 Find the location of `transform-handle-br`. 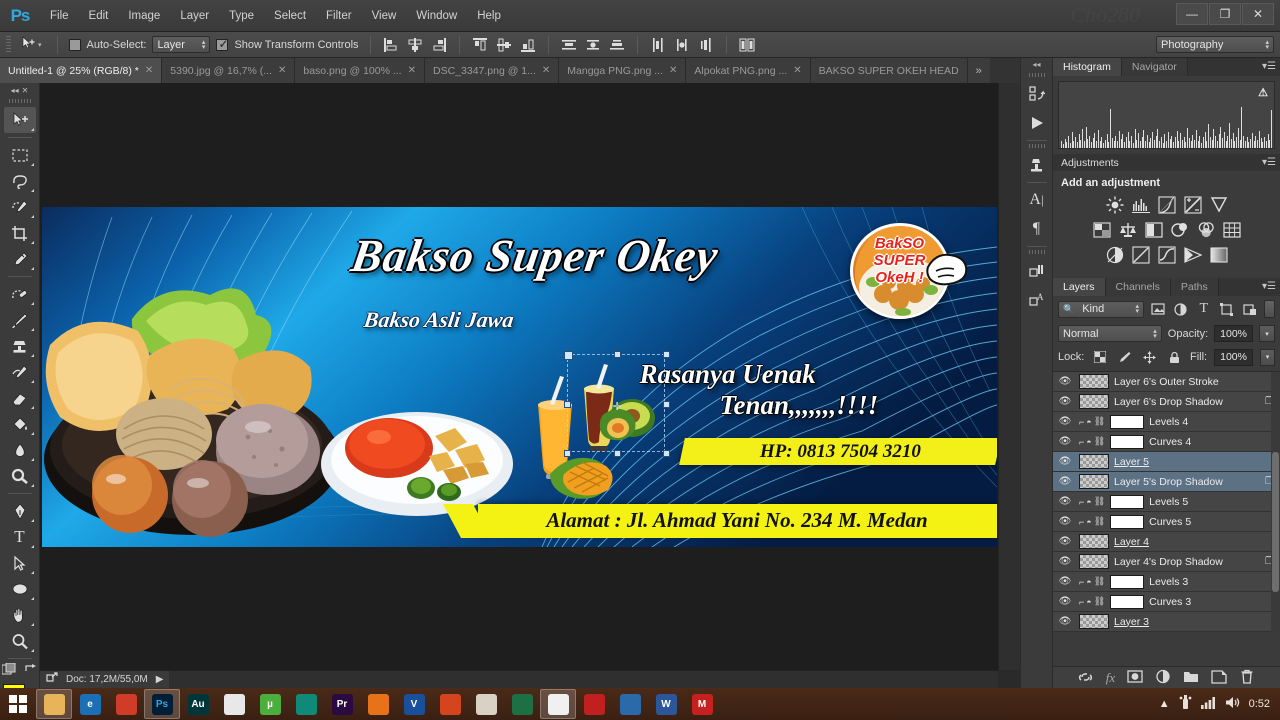

transform-handle-br is located at coordinates (666, 453).